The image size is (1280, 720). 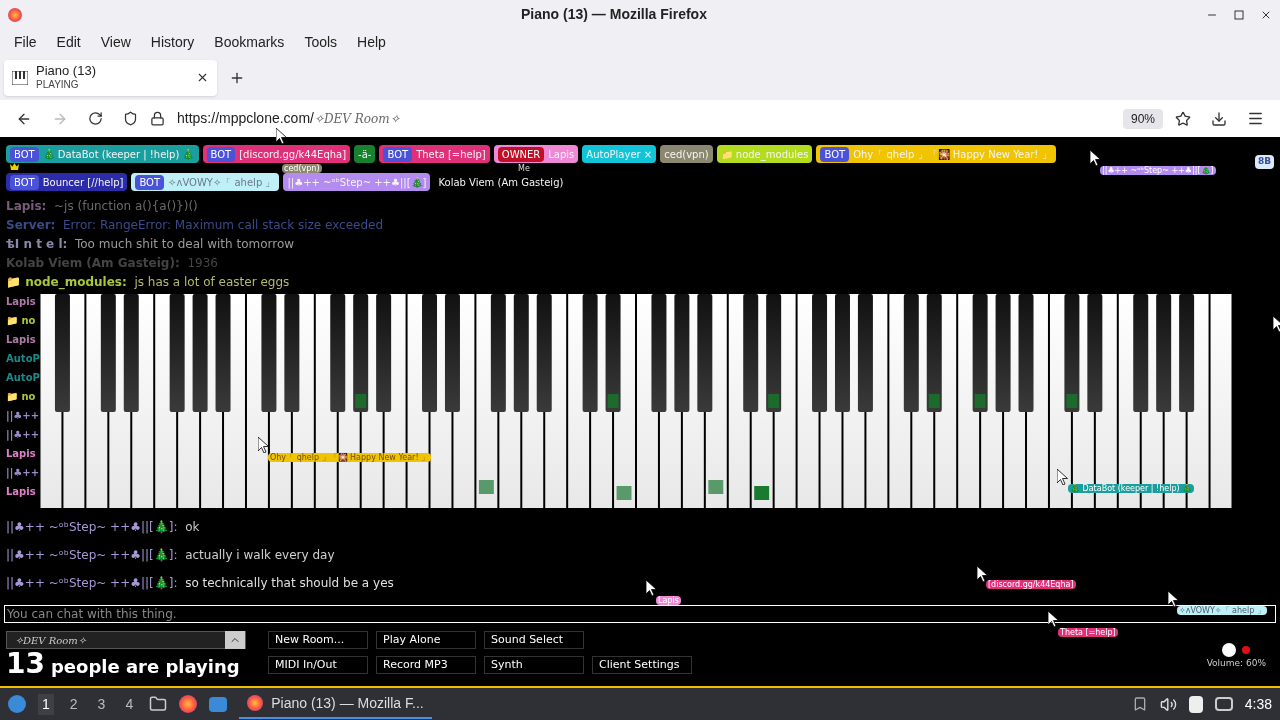 I want to click on control-button: Play Alone, so click(x=426, y=640).